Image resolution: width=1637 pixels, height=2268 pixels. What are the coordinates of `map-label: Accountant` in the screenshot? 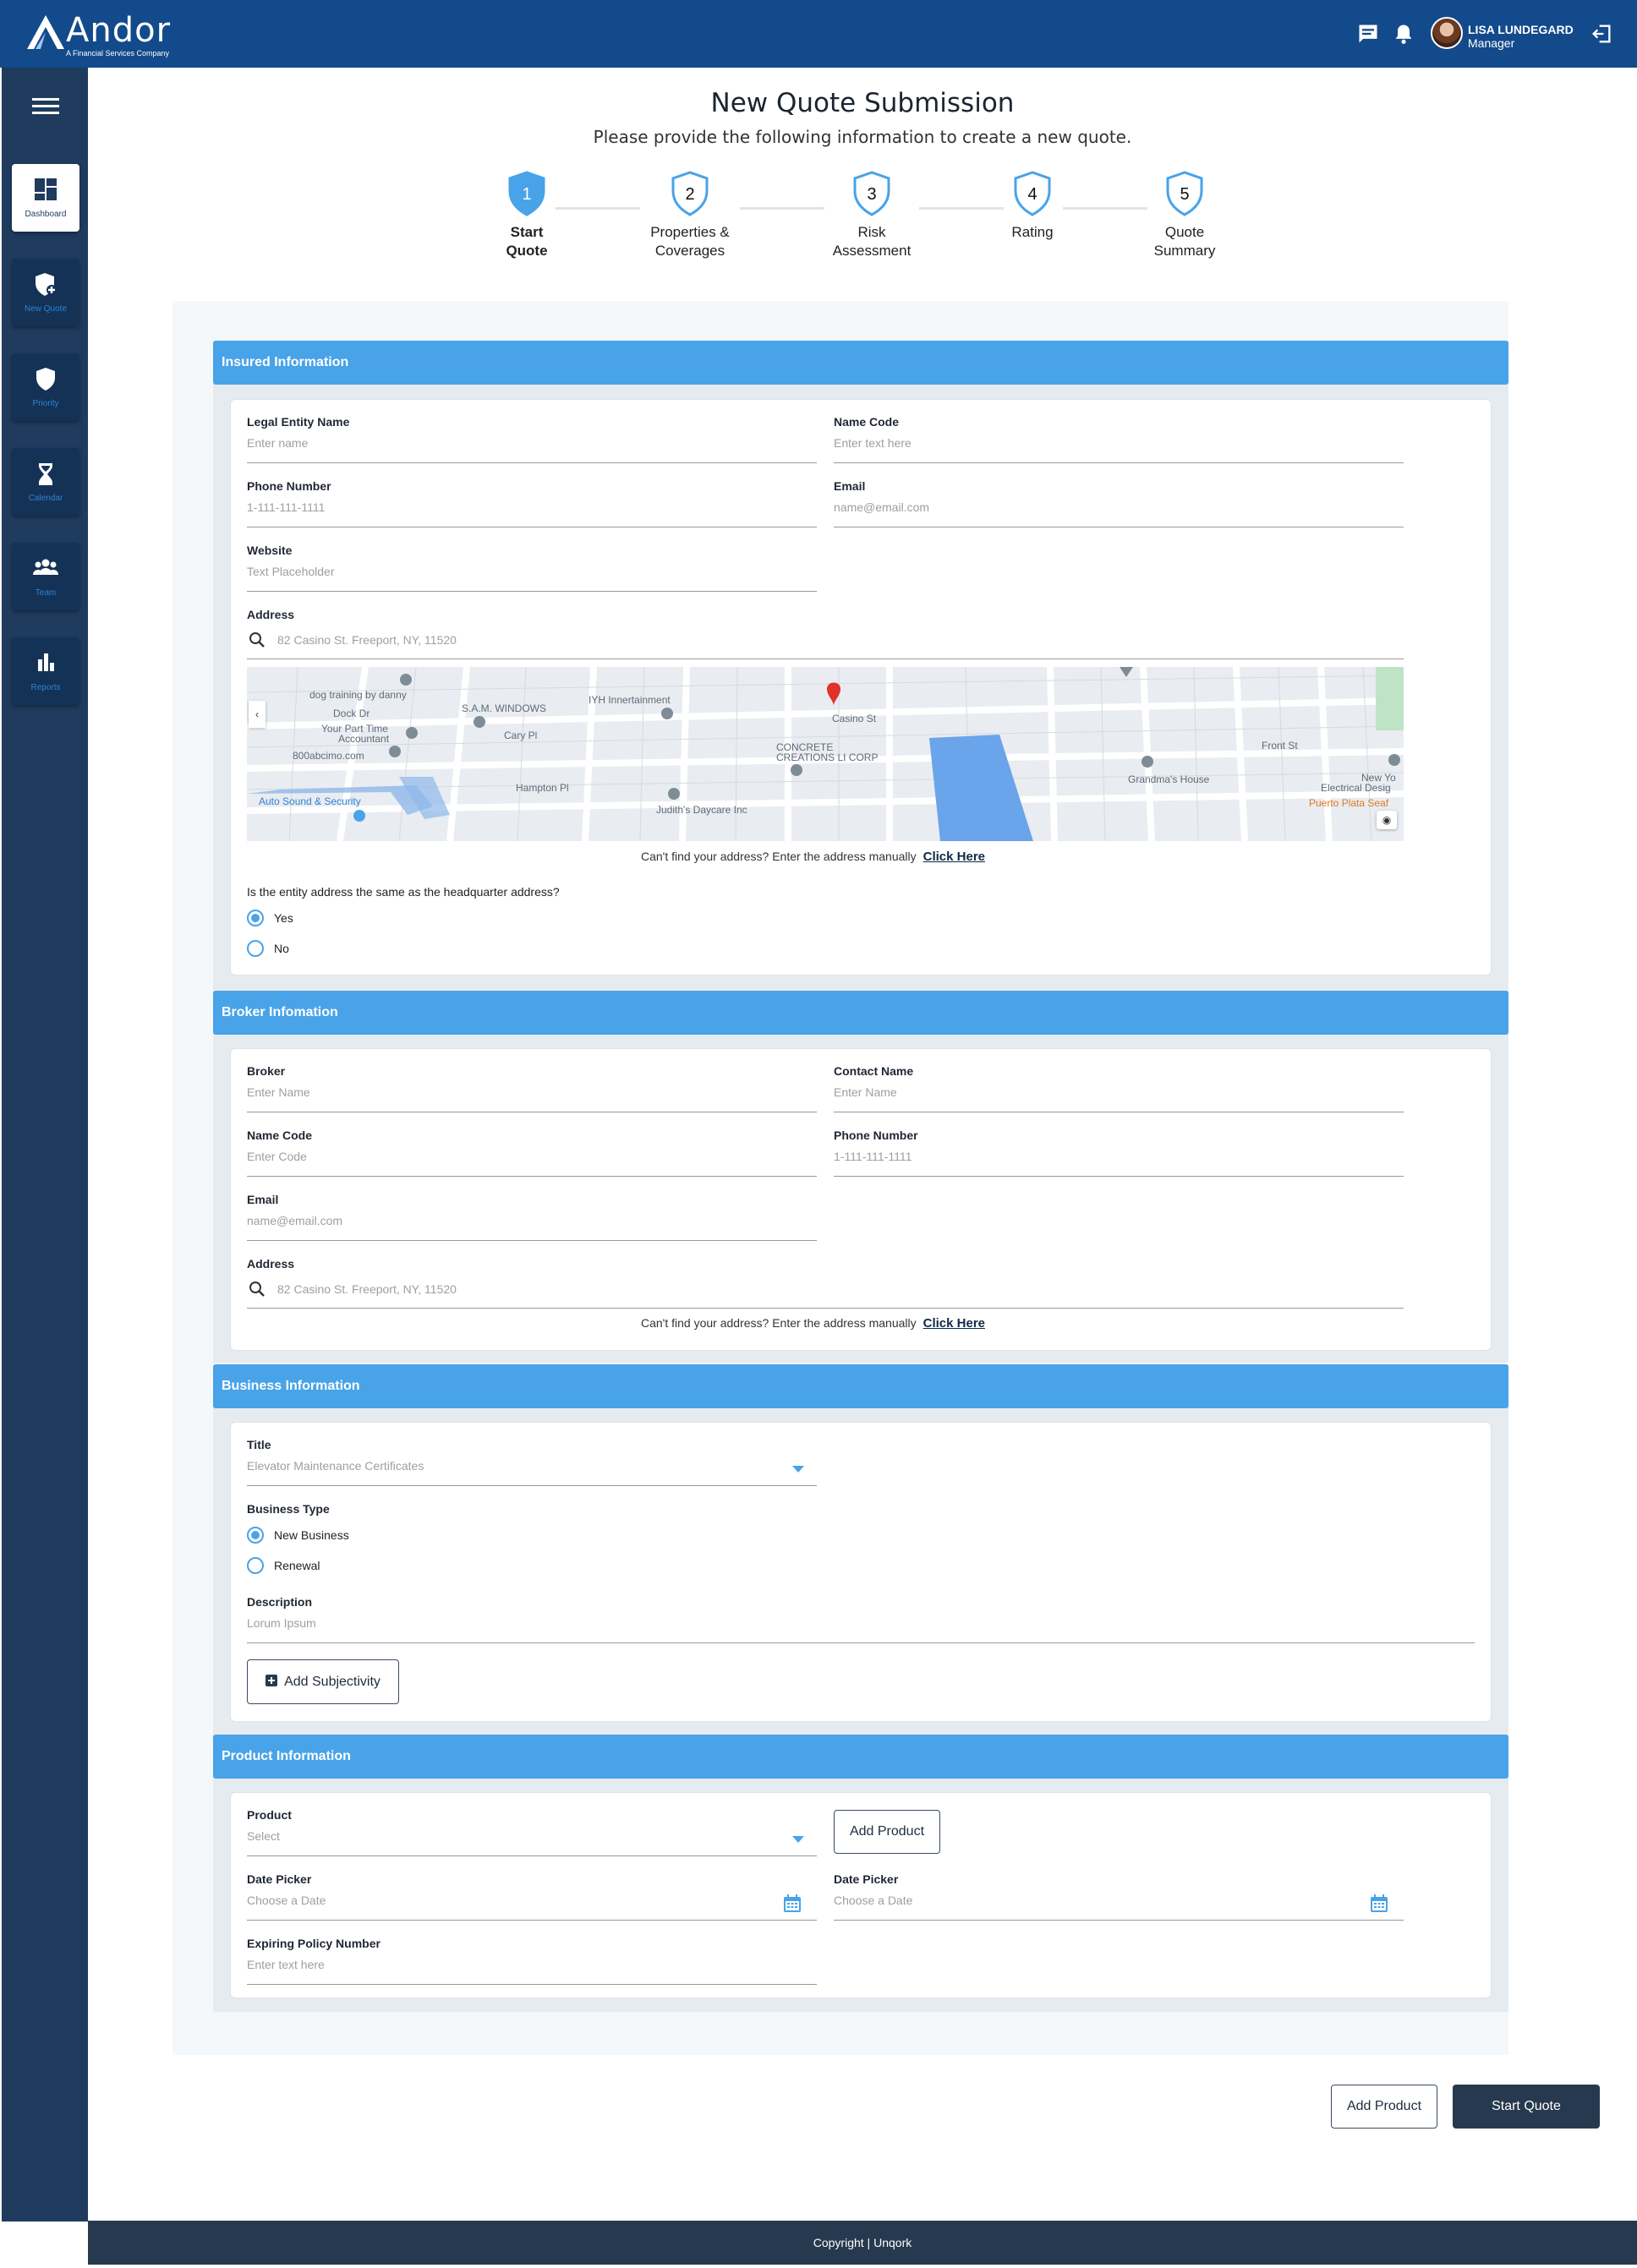 It's located at (364, 739).